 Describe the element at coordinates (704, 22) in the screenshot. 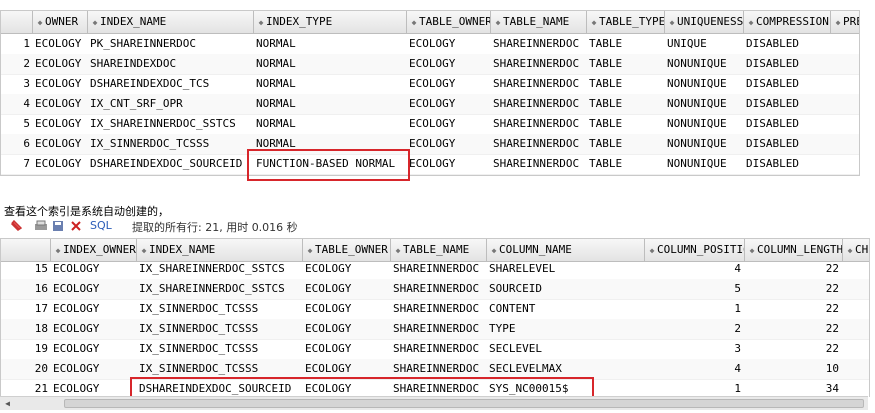

I see `column-header-uniqueness: ◆ UNIQUENESS` at that location.